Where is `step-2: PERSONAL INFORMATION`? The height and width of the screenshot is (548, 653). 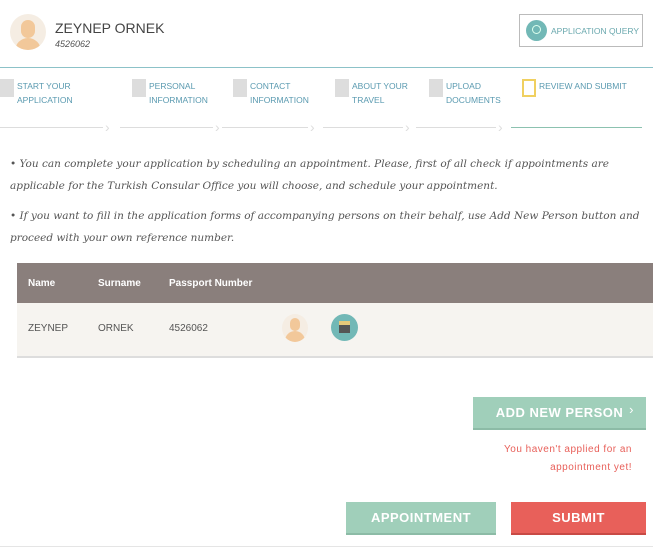 step-2: PERSONAL INFORMATION is located at coordinates (170, 93).